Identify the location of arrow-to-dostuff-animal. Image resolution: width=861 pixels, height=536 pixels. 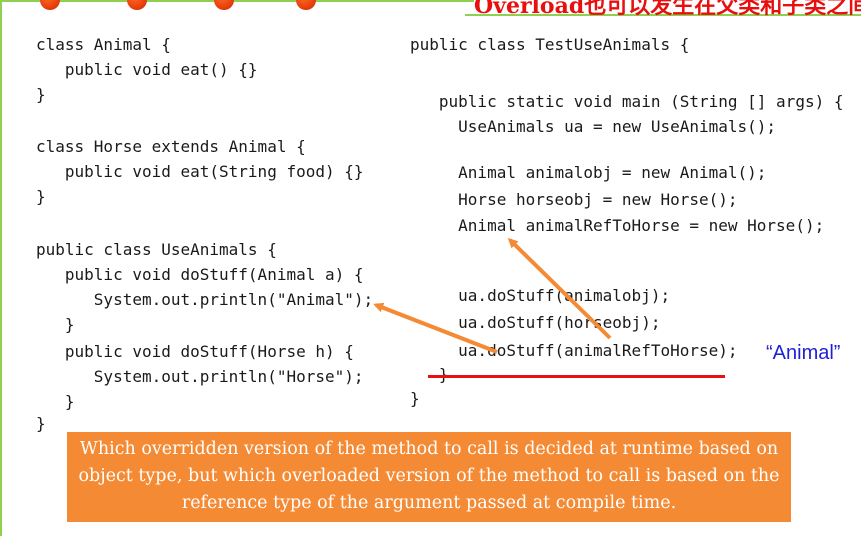
(435, 328).